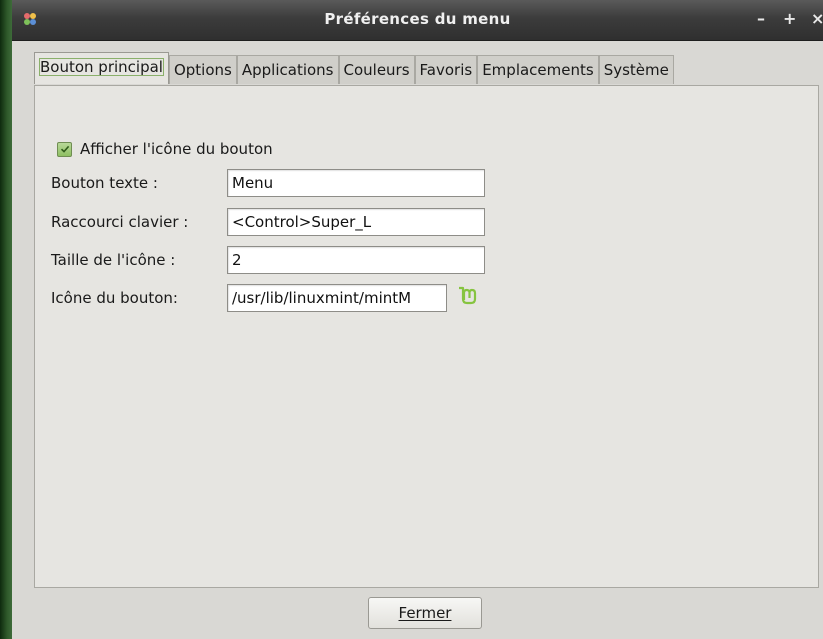 Image resolution: width=823 pixels, height=639 pixels. Describe the element at coordinates (376, 69) in the screenshot. I see `tab-couleurs: Couleurs` at that location.